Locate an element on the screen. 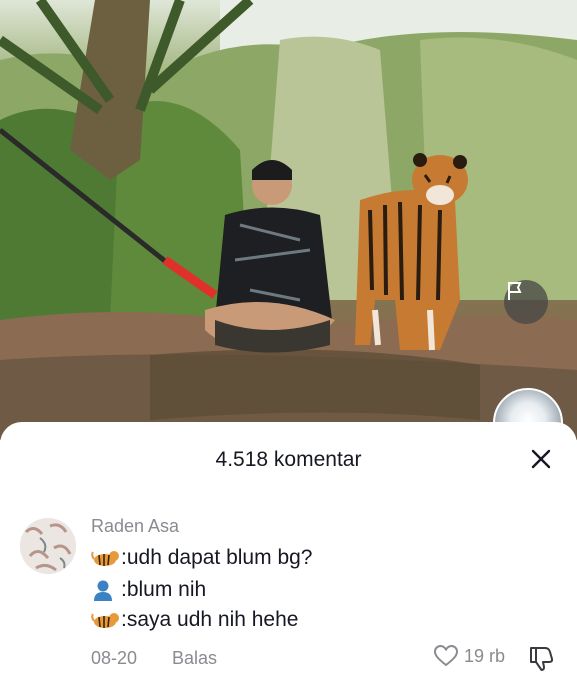 The height and width of the screenshot is (680, 577). person-emoji-icon is located at coordinates (103, 590).